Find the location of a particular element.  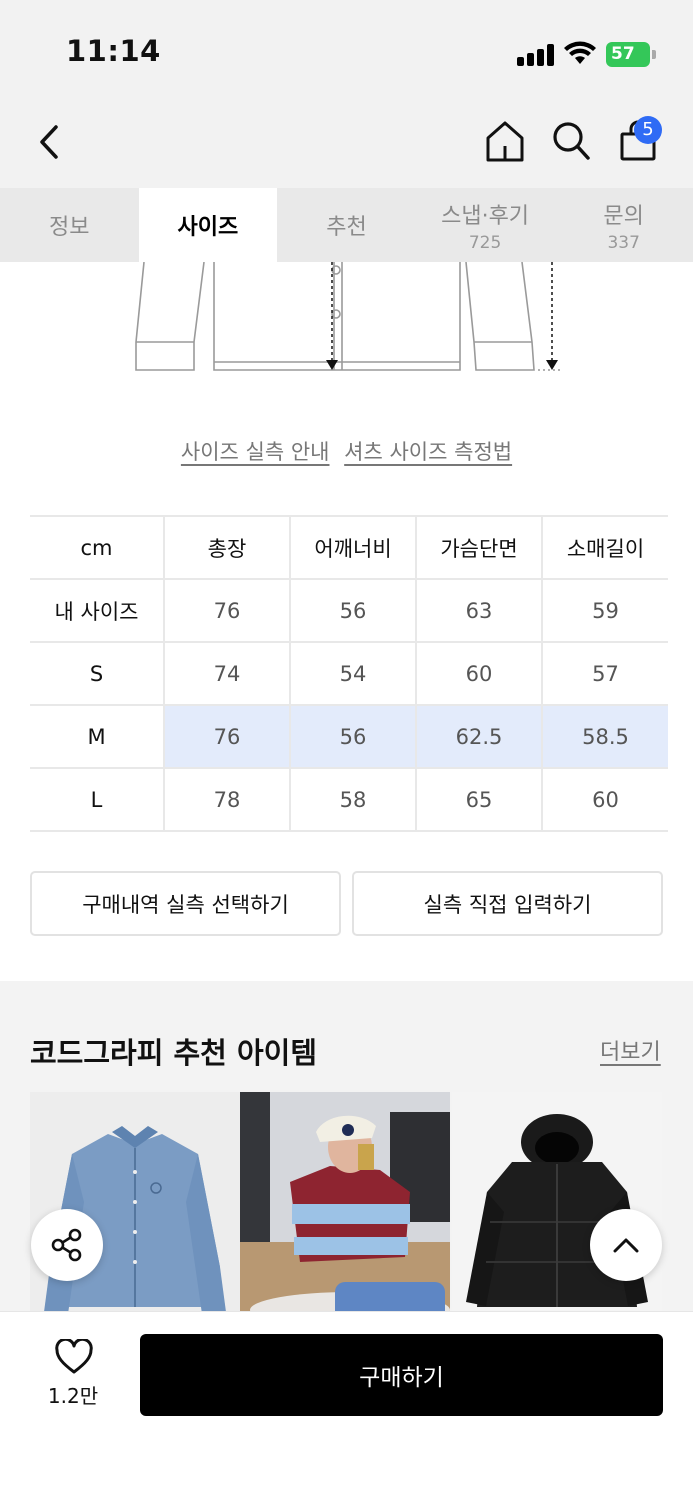

table-cell: 58 is located at coordinates (353, 799).